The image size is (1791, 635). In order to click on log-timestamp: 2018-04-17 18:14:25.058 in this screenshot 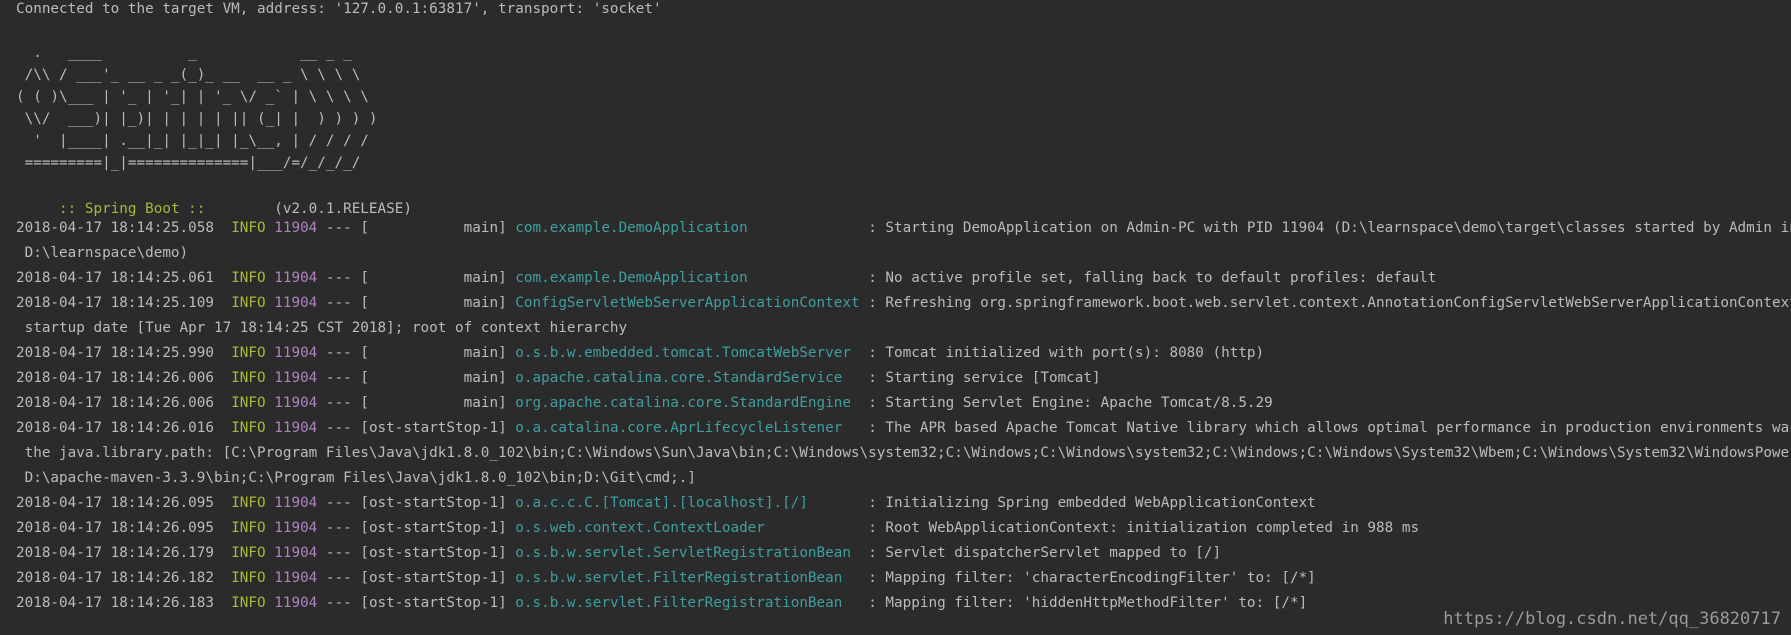, I will do `click(115, 228)`.